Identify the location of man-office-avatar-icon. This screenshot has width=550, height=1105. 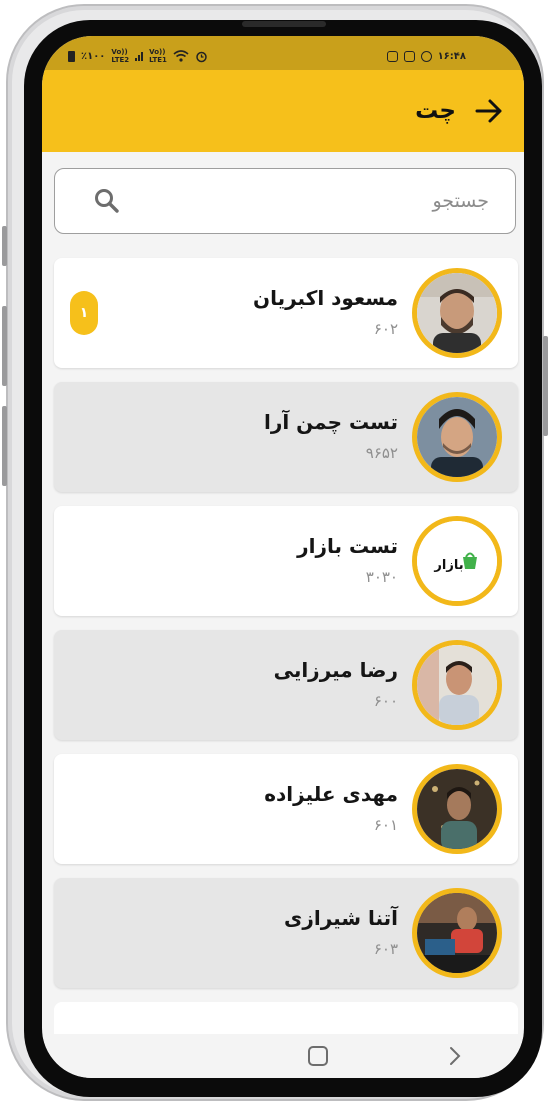
(457, 685).